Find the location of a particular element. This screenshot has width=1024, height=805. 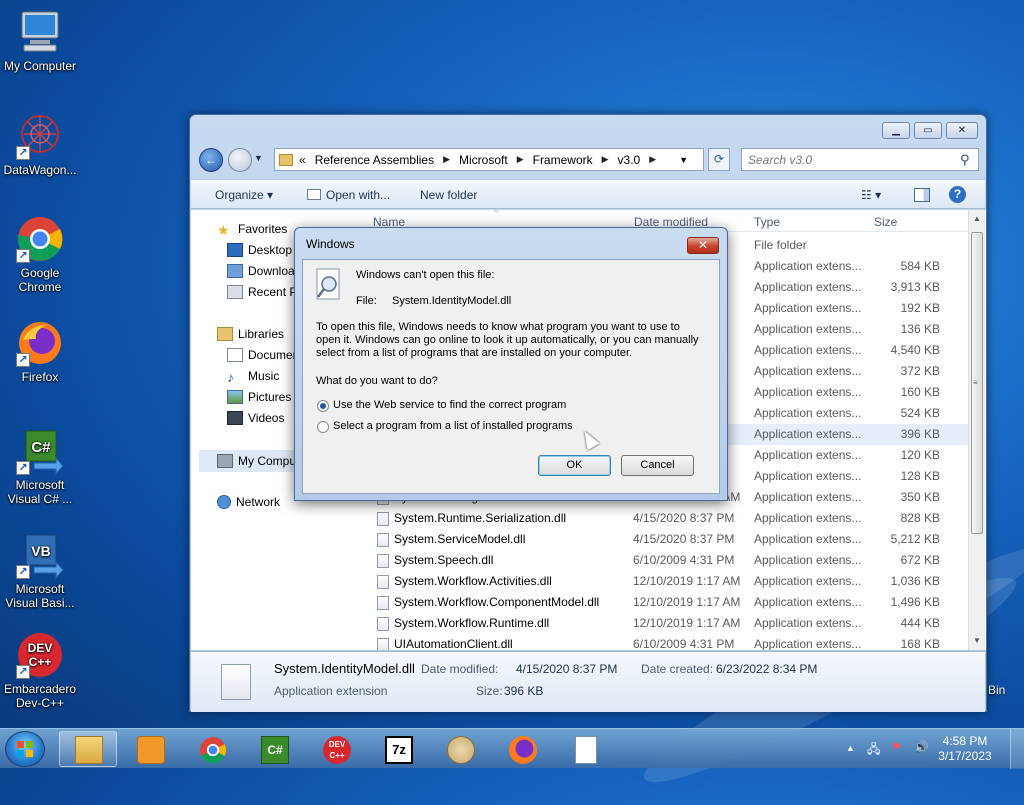

file-date-cell: 12/10/2019 1:17 AM is located at coordinates (687, 623).